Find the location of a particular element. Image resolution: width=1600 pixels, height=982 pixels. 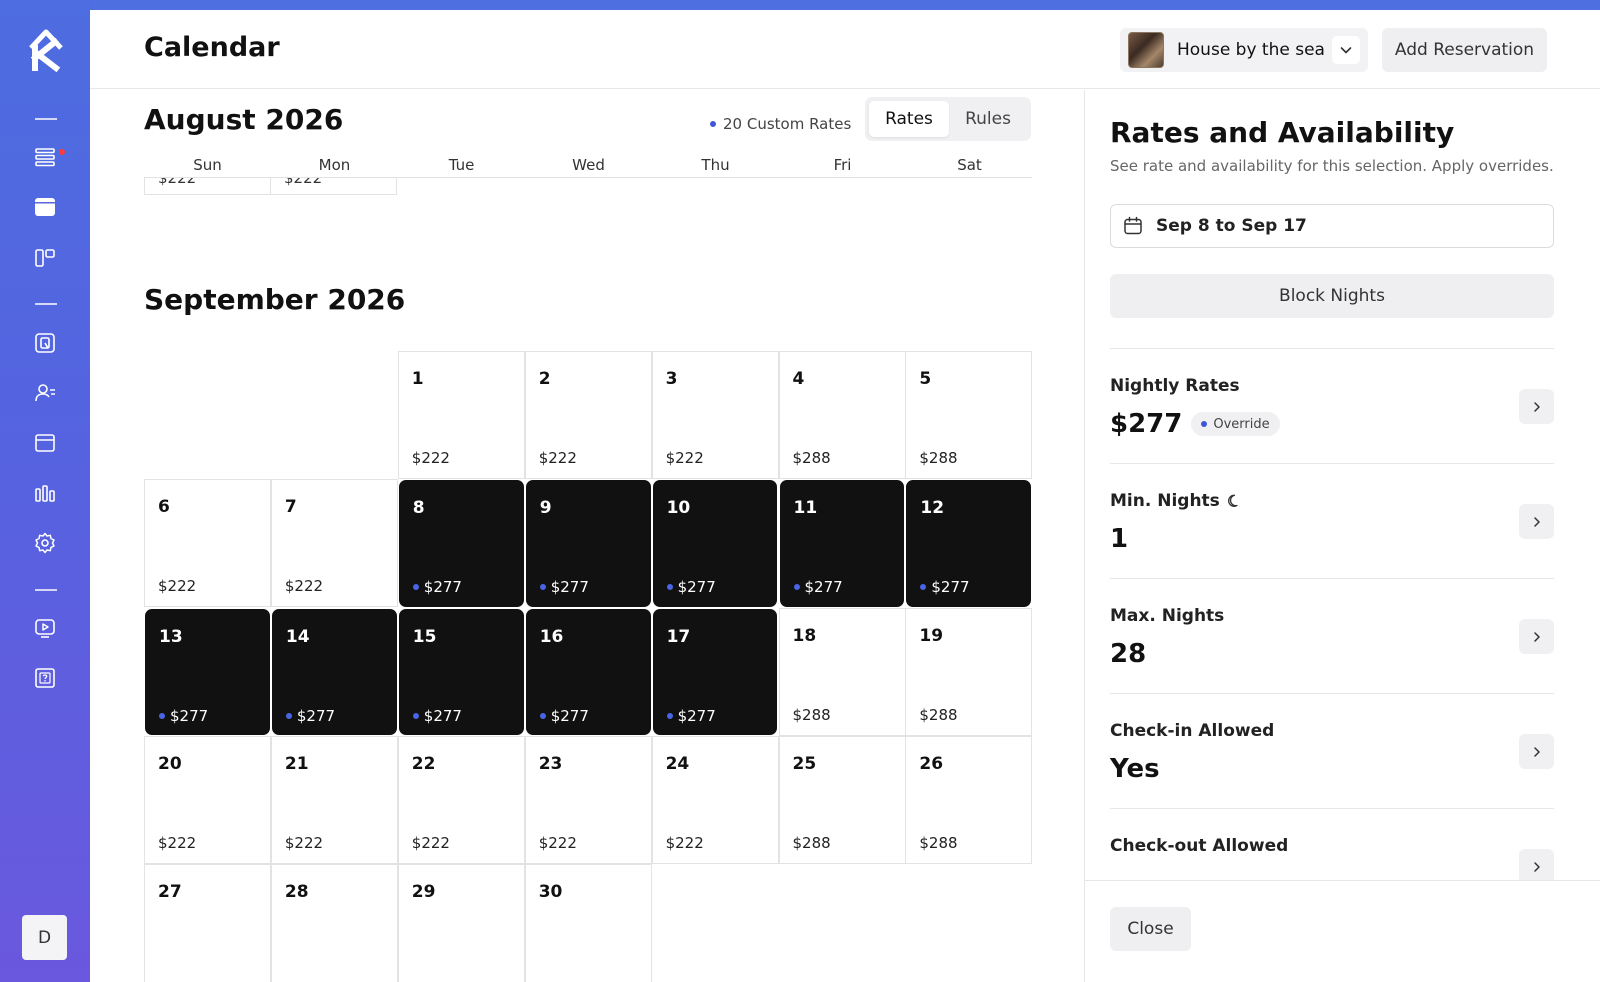

calendar-day-cell: 27 is located at coordinates (207, 923).